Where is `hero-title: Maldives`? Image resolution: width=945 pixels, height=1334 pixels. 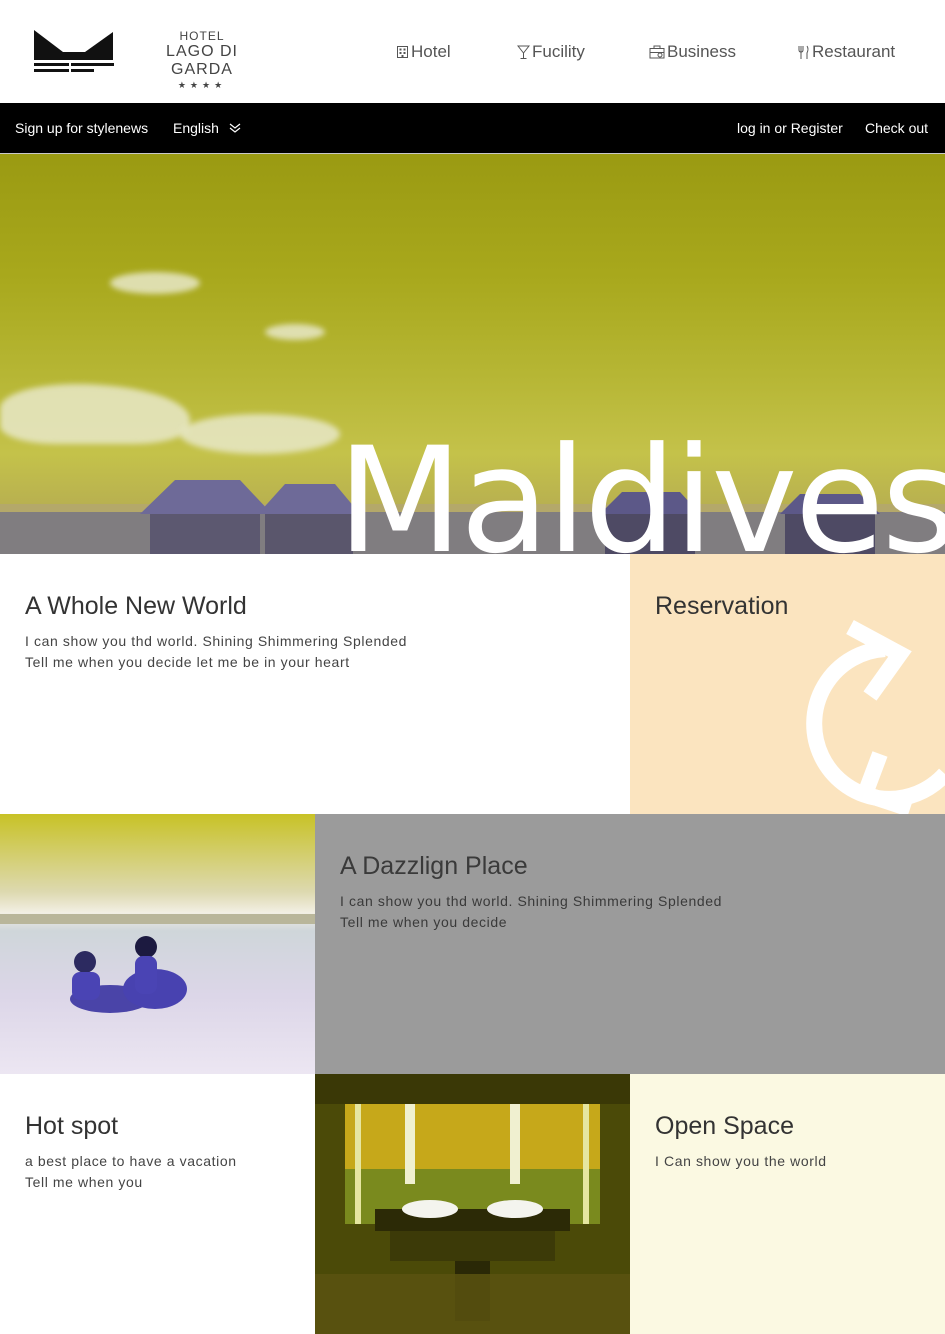 hero-title: Maldives is located at coordinates (641, 485).